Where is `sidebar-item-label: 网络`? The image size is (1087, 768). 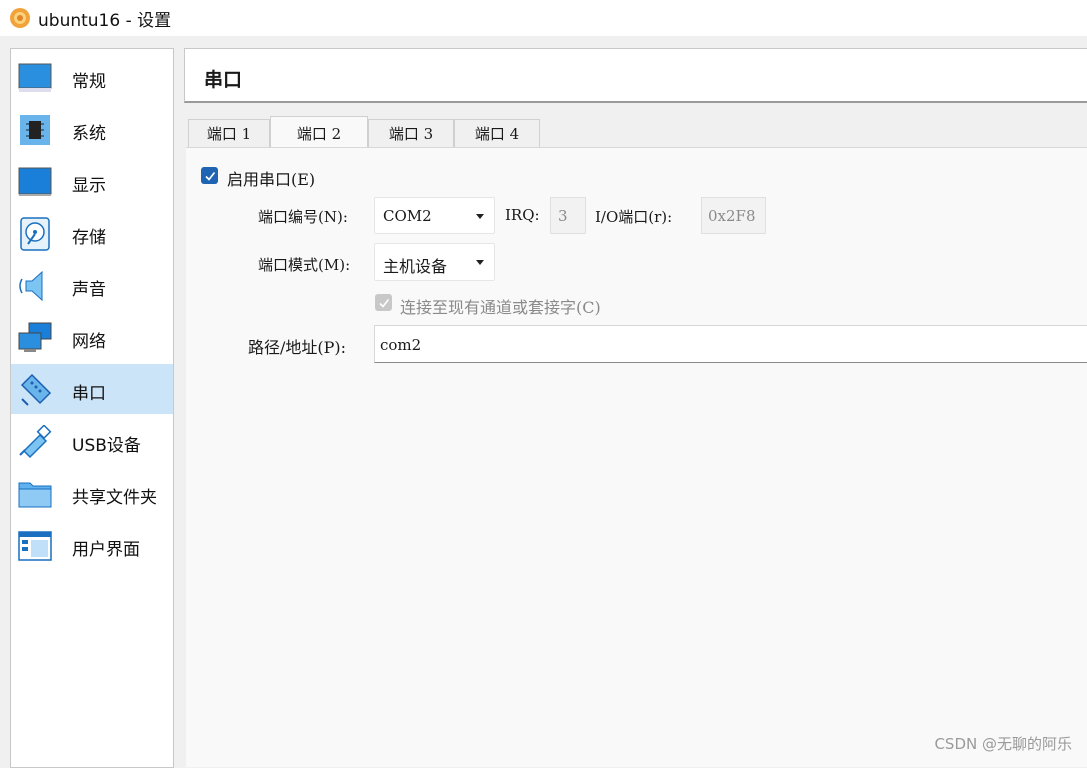 sidebar-item-label: 网络 is located at coordinates (89, 342).